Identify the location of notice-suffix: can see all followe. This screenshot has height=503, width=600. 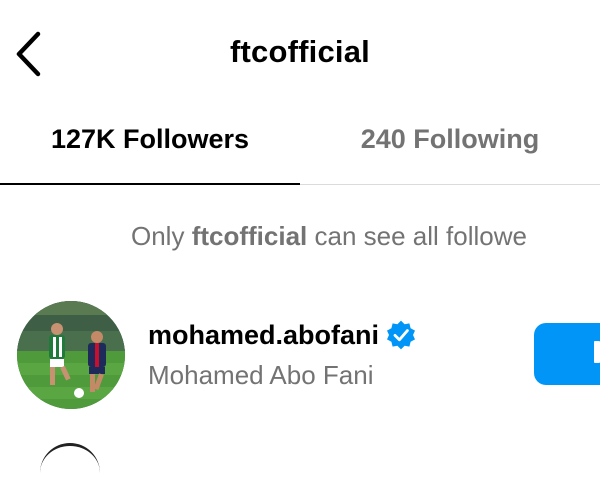
(417, 236).